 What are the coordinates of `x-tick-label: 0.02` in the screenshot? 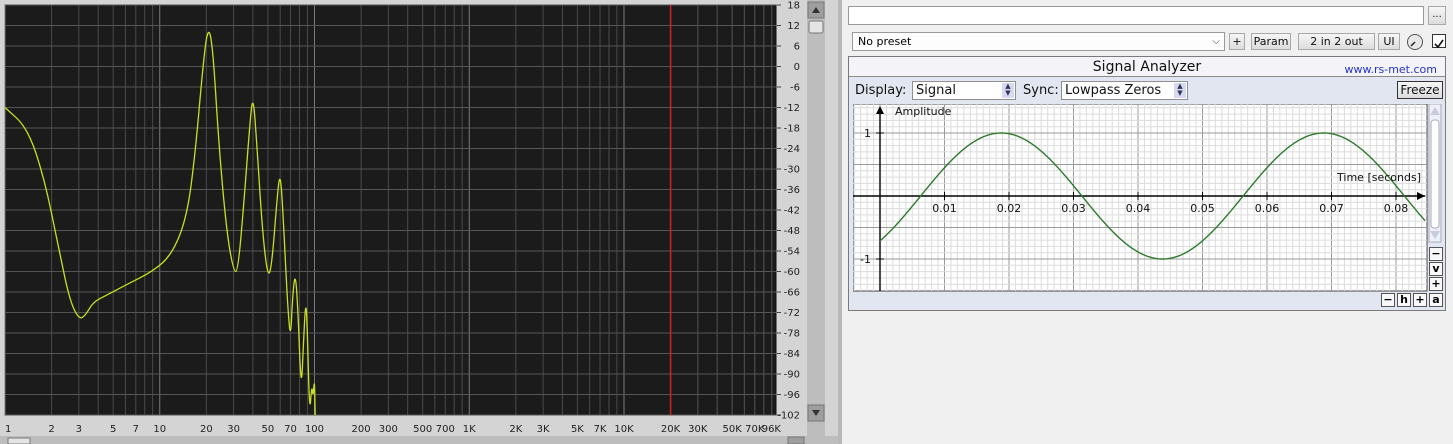 It's located at (1009, 208).